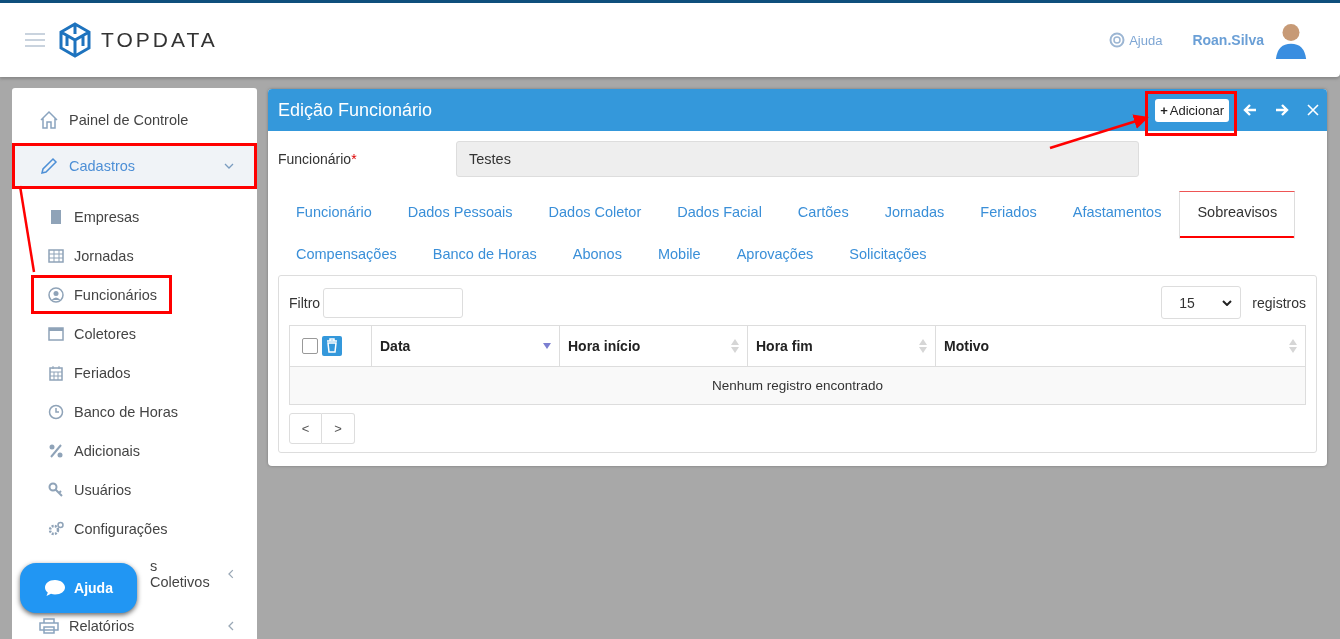 This screenshot has width=1340, height=639. What do you see at coordinates (719, 212) in the screenshot?
I see `tab: Dados Facial` at bounding box center [719, 212].